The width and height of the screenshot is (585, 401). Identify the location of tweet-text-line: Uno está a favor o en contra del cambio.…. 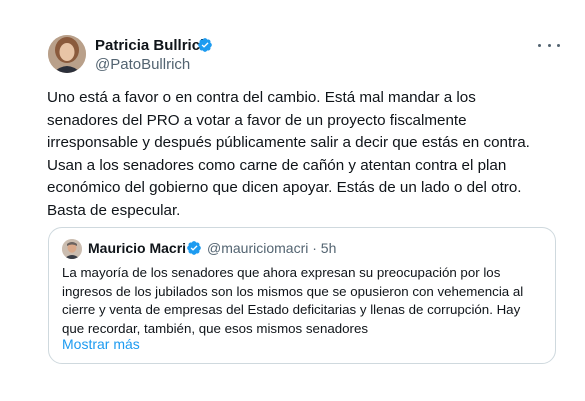
(261, 97).